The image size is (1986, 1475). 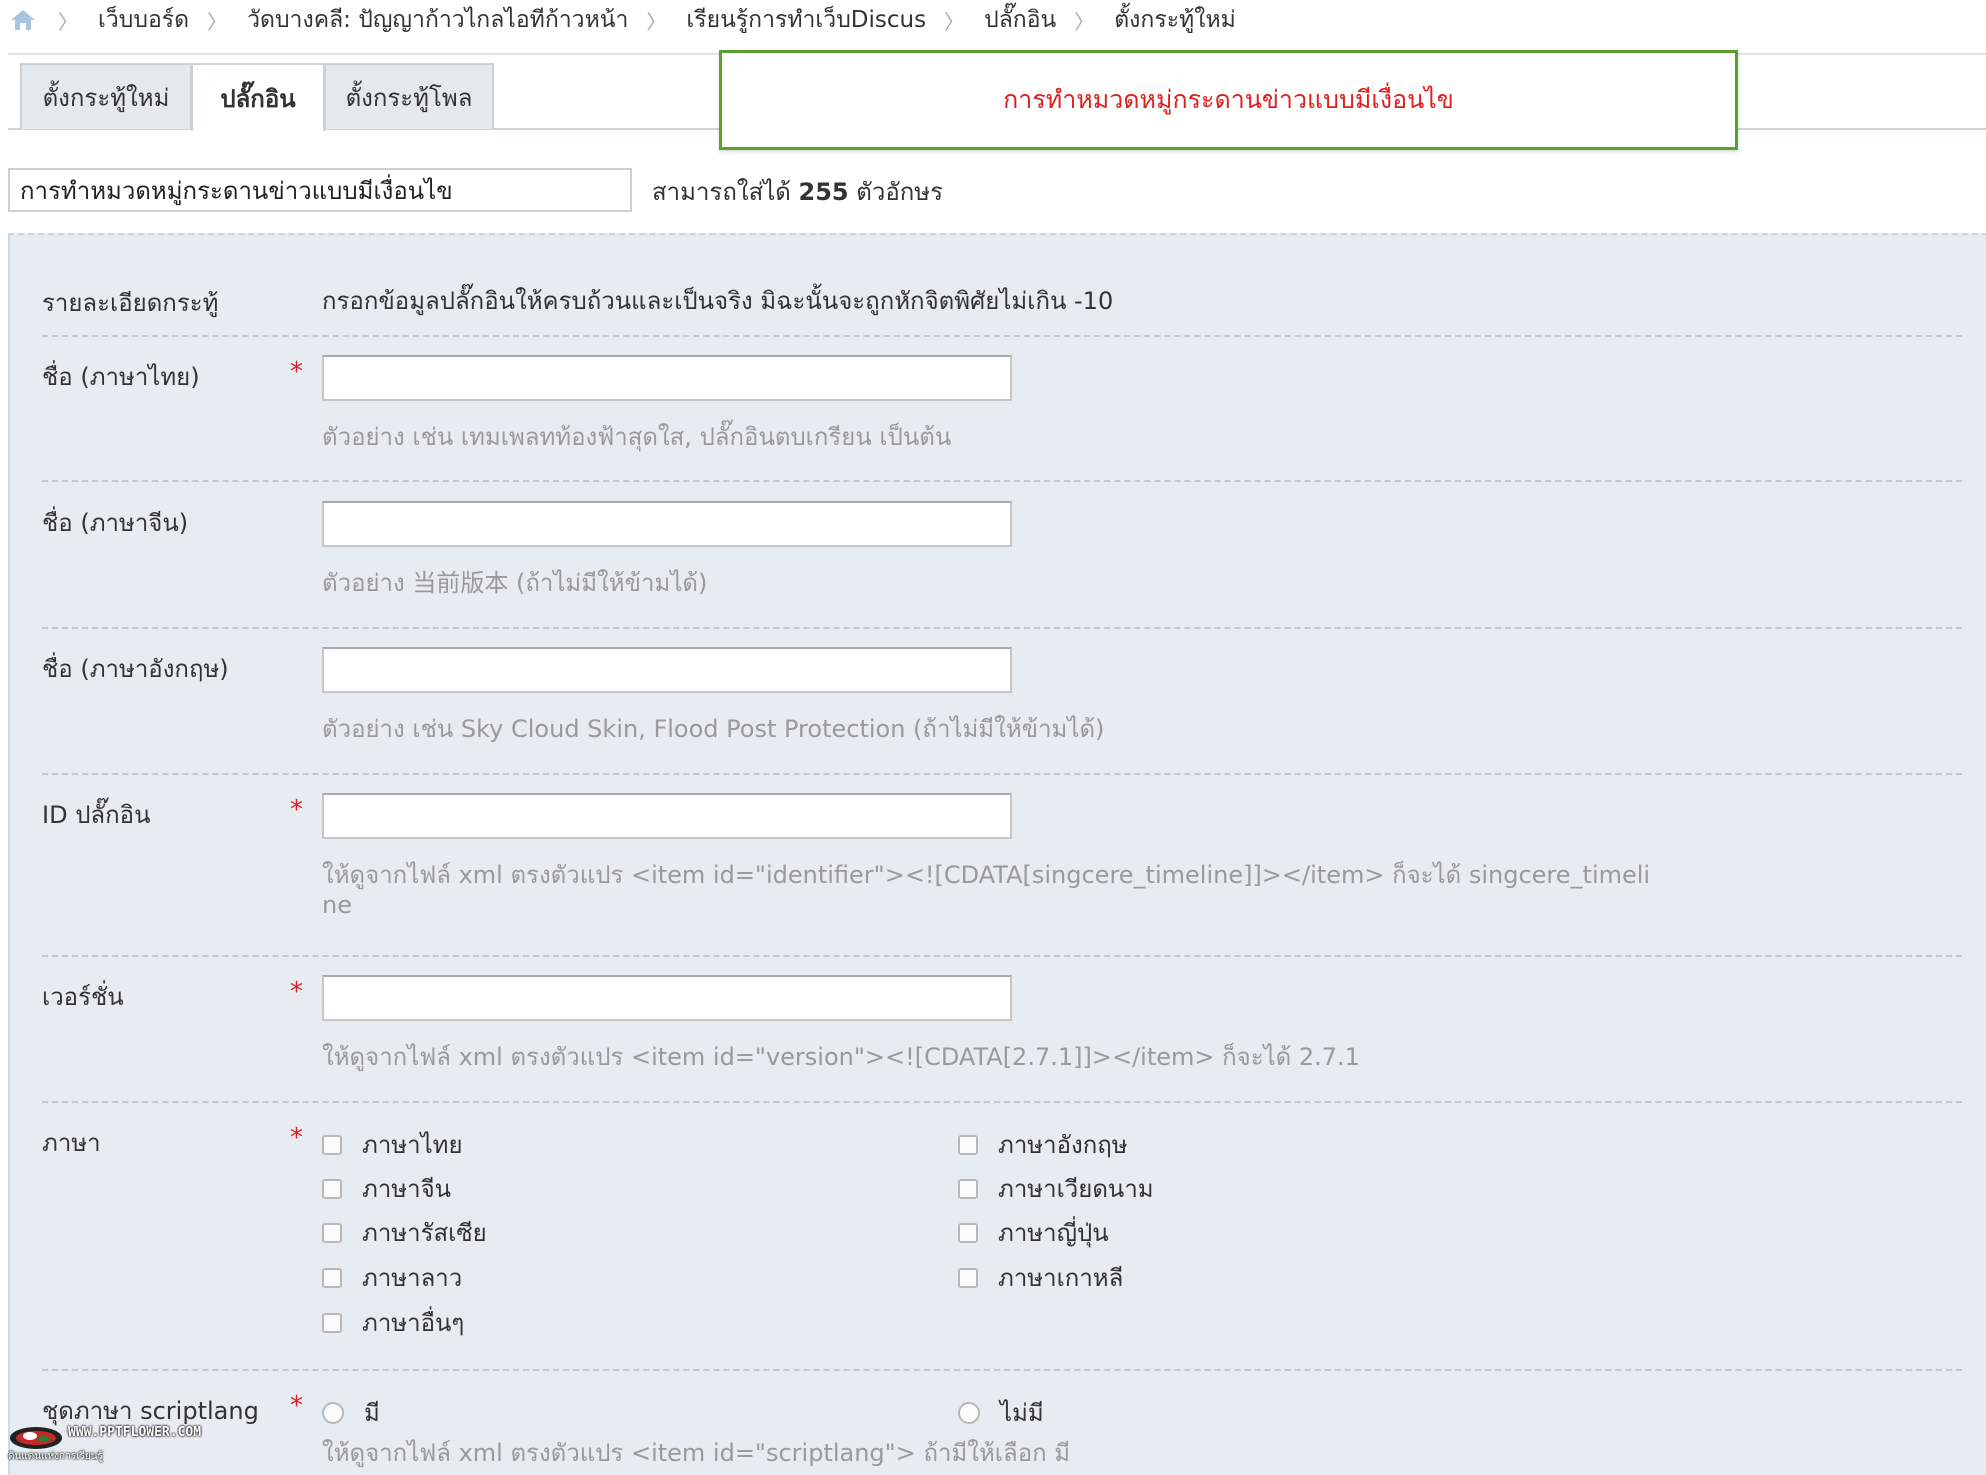 What do you see at coordinates (106, 96) in the screenshot?
I see `tab-new-thread: ตั้งกระทู้ใหม่` at bounding box center [106, 96].